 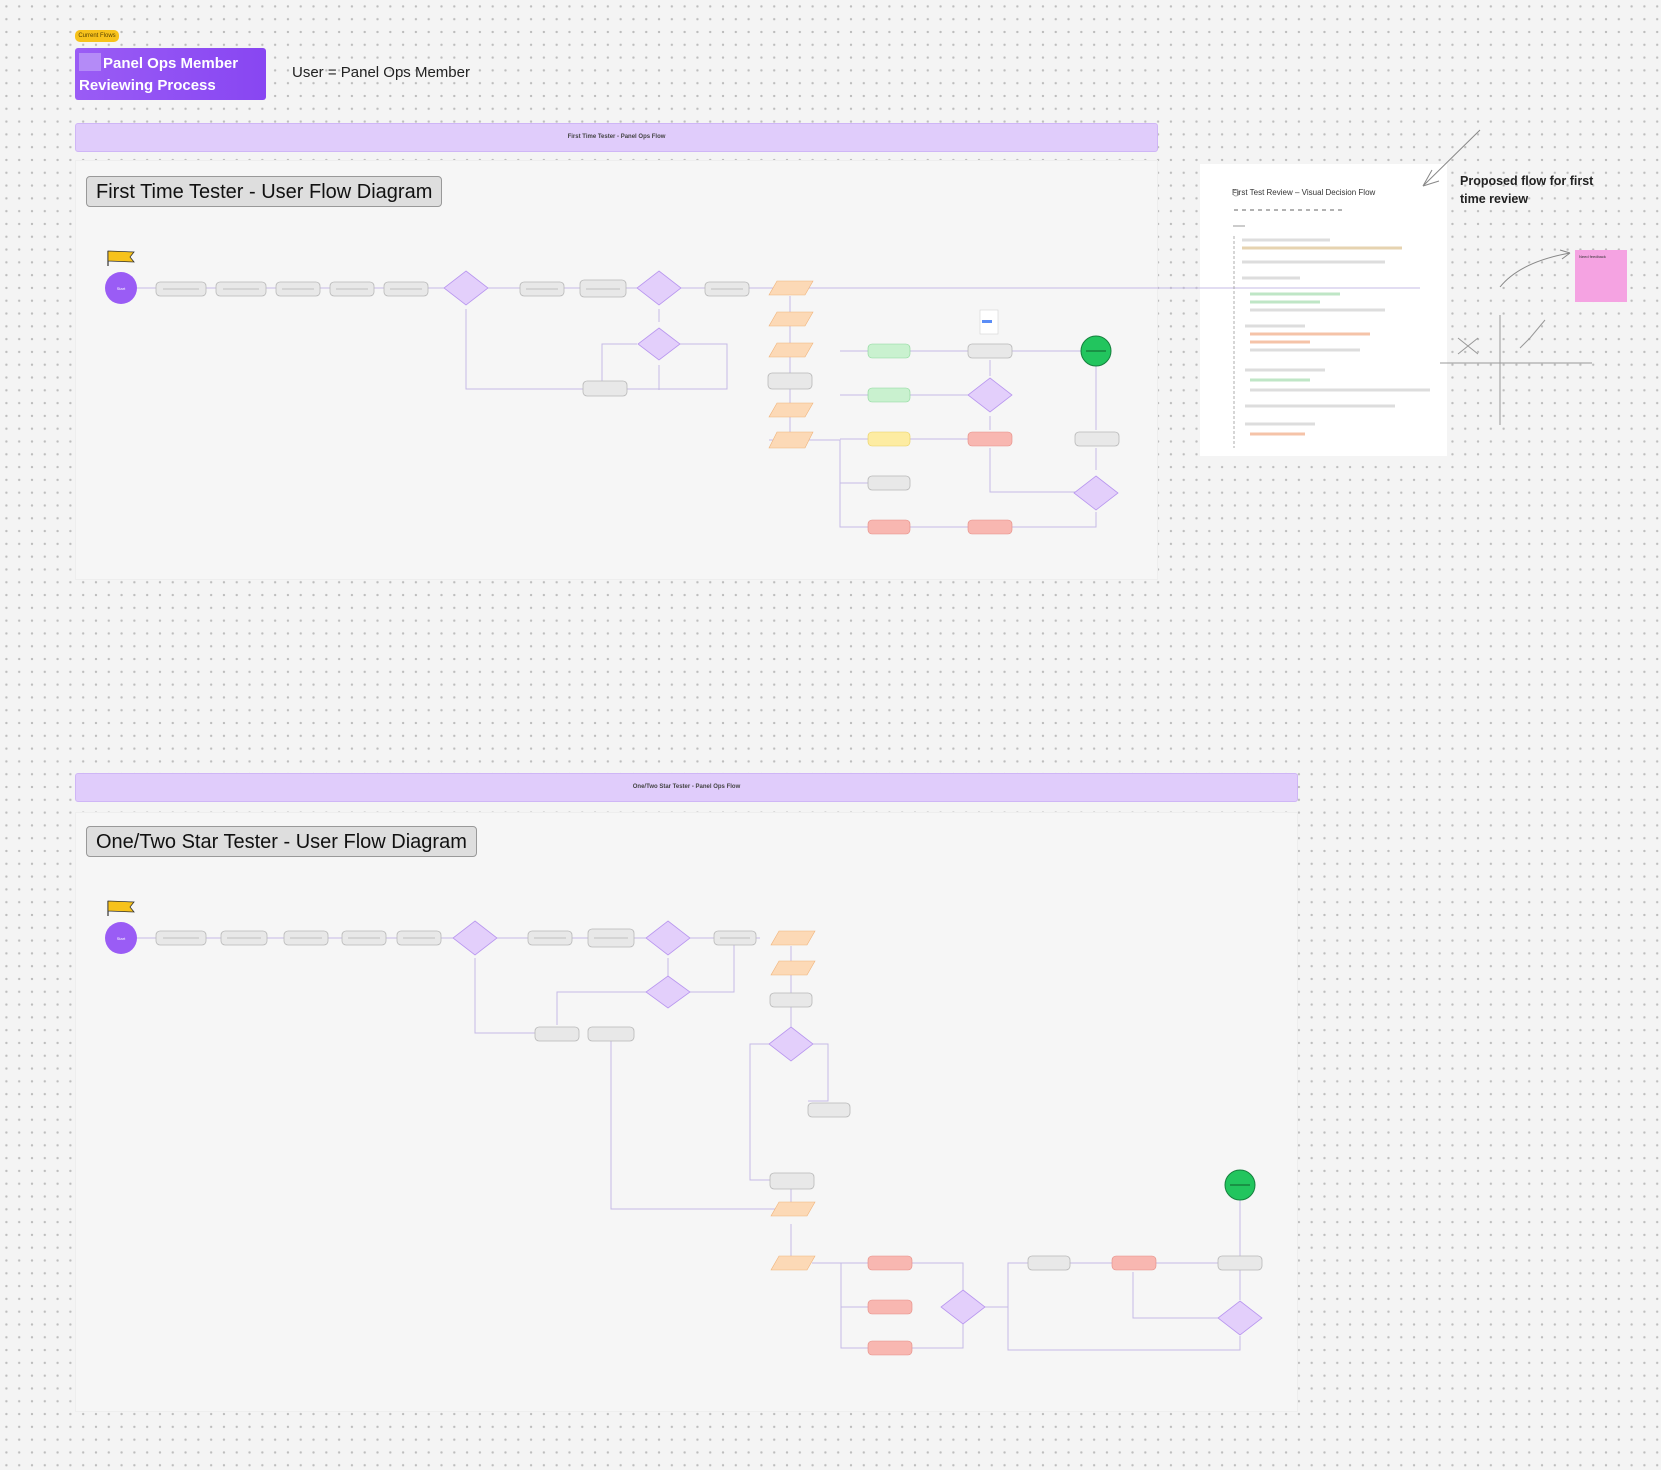 What do you see at coordinates (97, 36) in the screenshot?
I see `current-flows-tag: Current Flows` at bounding box center [97, 36].